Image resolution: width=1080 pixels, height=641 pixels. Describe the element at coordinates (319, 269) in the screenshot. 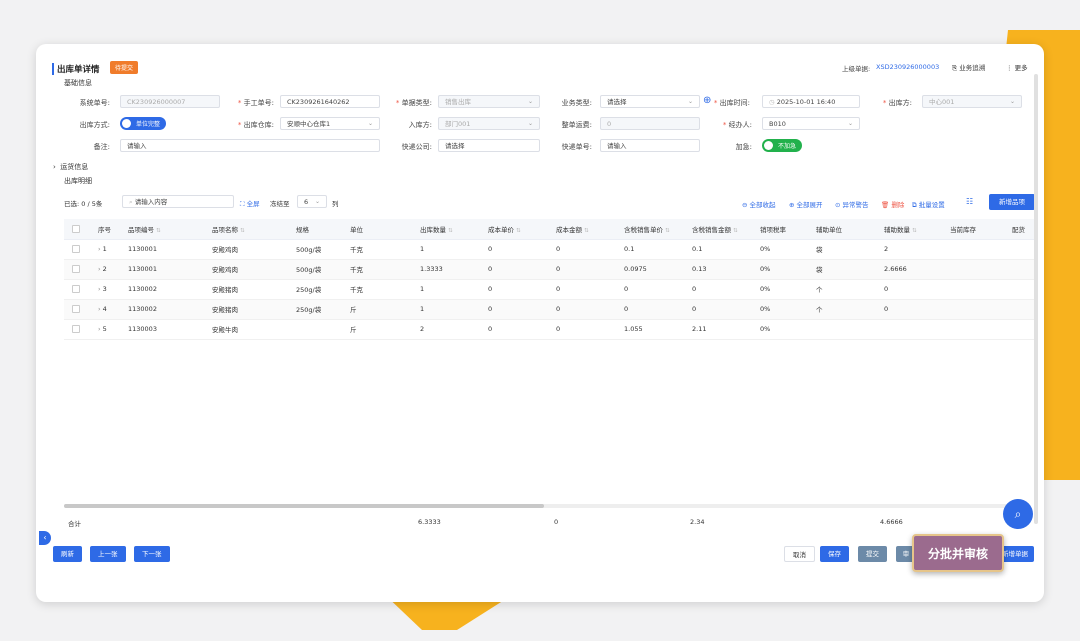

I see `cell-spec: 500g/袋` at that location.